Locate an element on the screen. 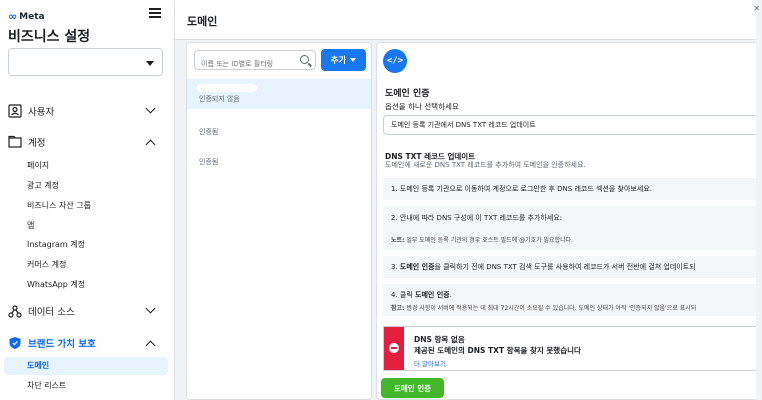 Image resolution: width=762 pixels, height=400 pixels. menu-icon is located at coordinates (155, 13).